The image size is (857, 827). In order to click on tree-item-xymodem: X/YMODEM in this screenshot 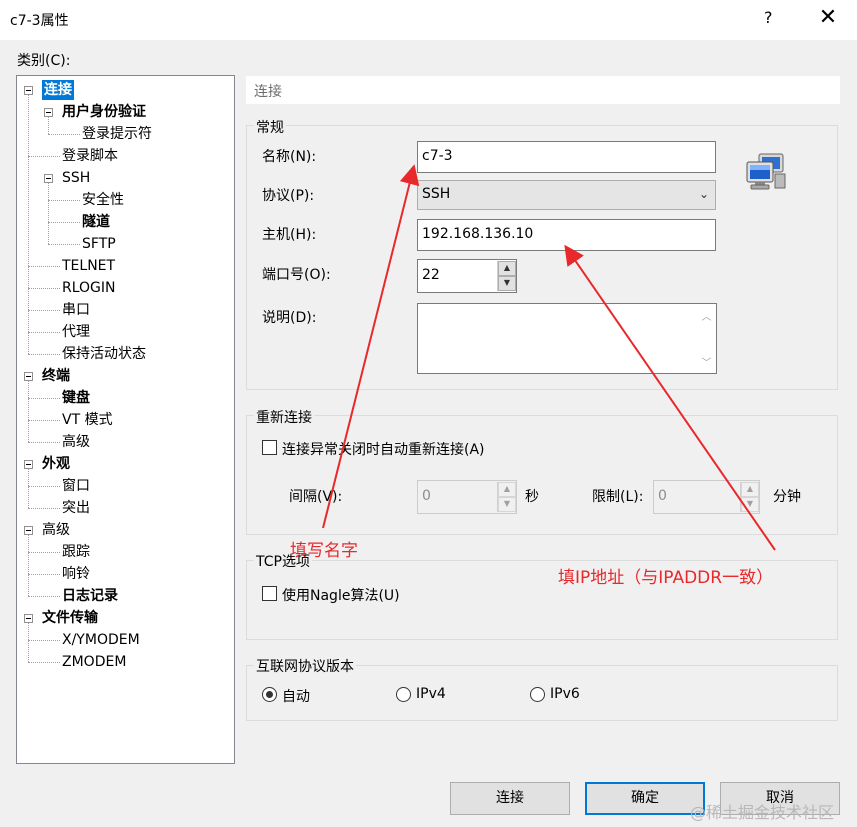, I will do `click(101, 640)`.